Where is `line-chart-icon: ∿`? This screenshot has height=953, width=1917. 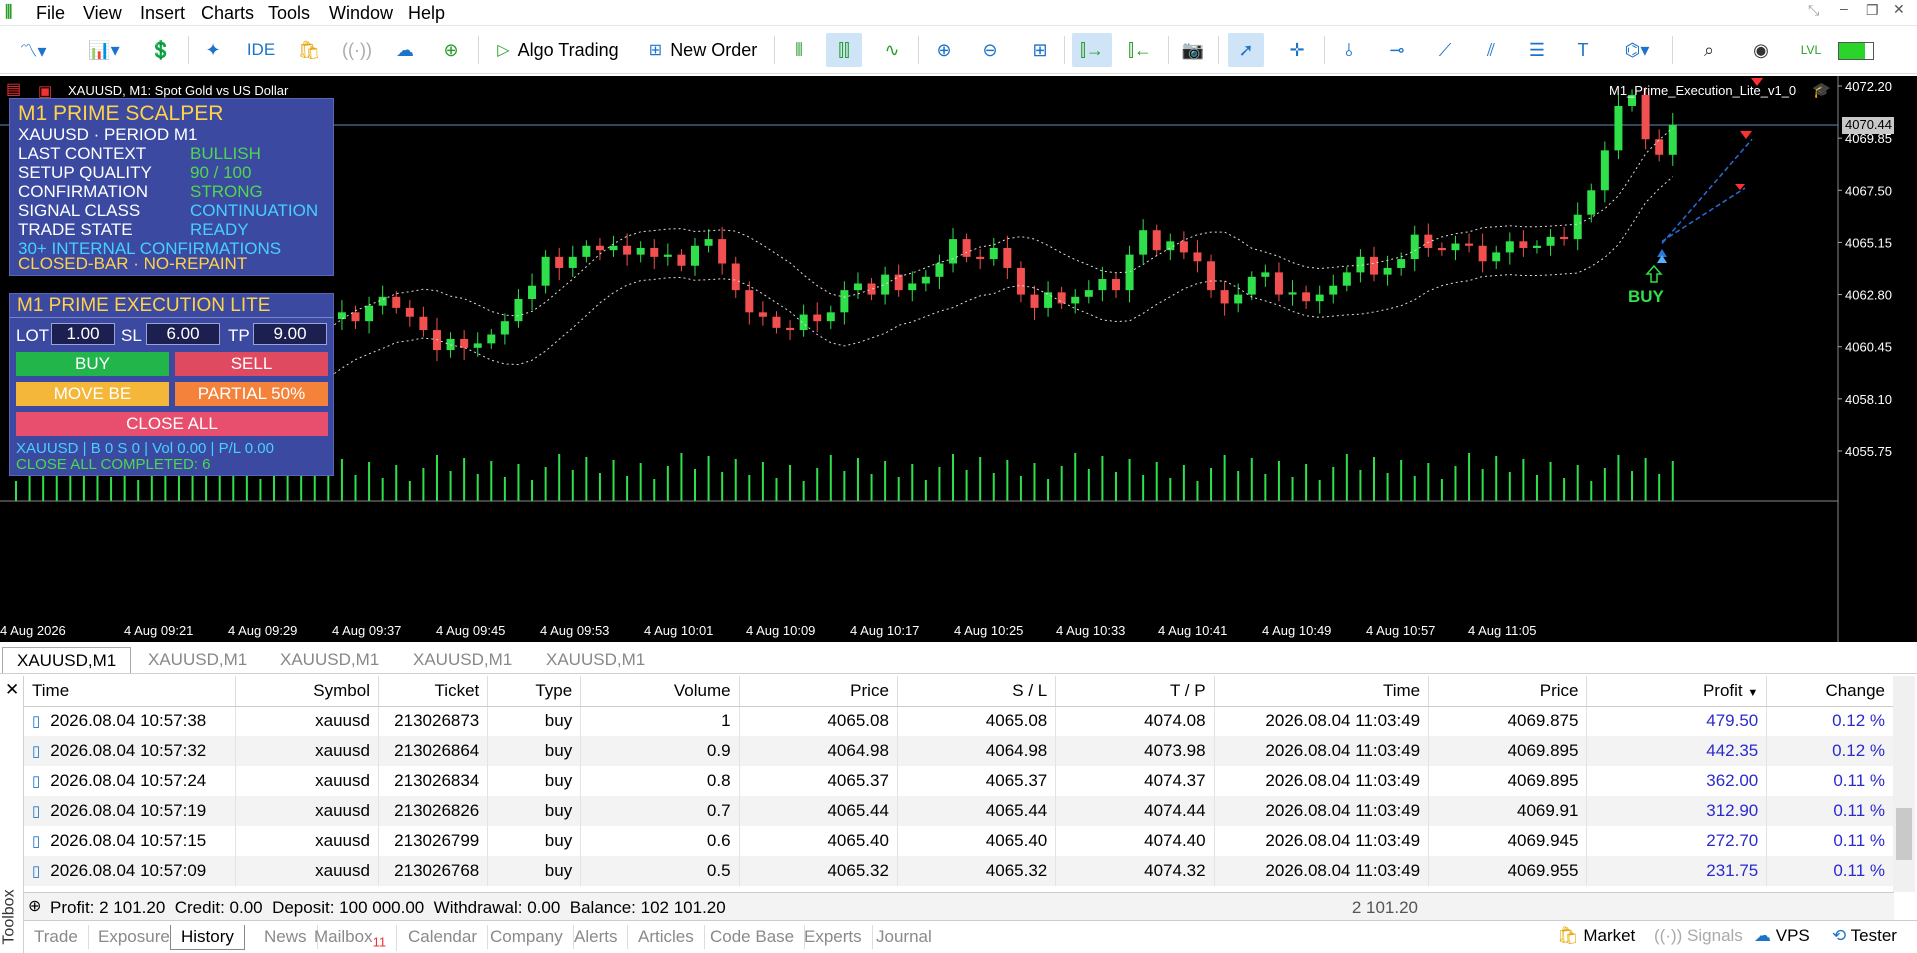
line-chart-icon: ∿ is located at coordinates (892, 50).